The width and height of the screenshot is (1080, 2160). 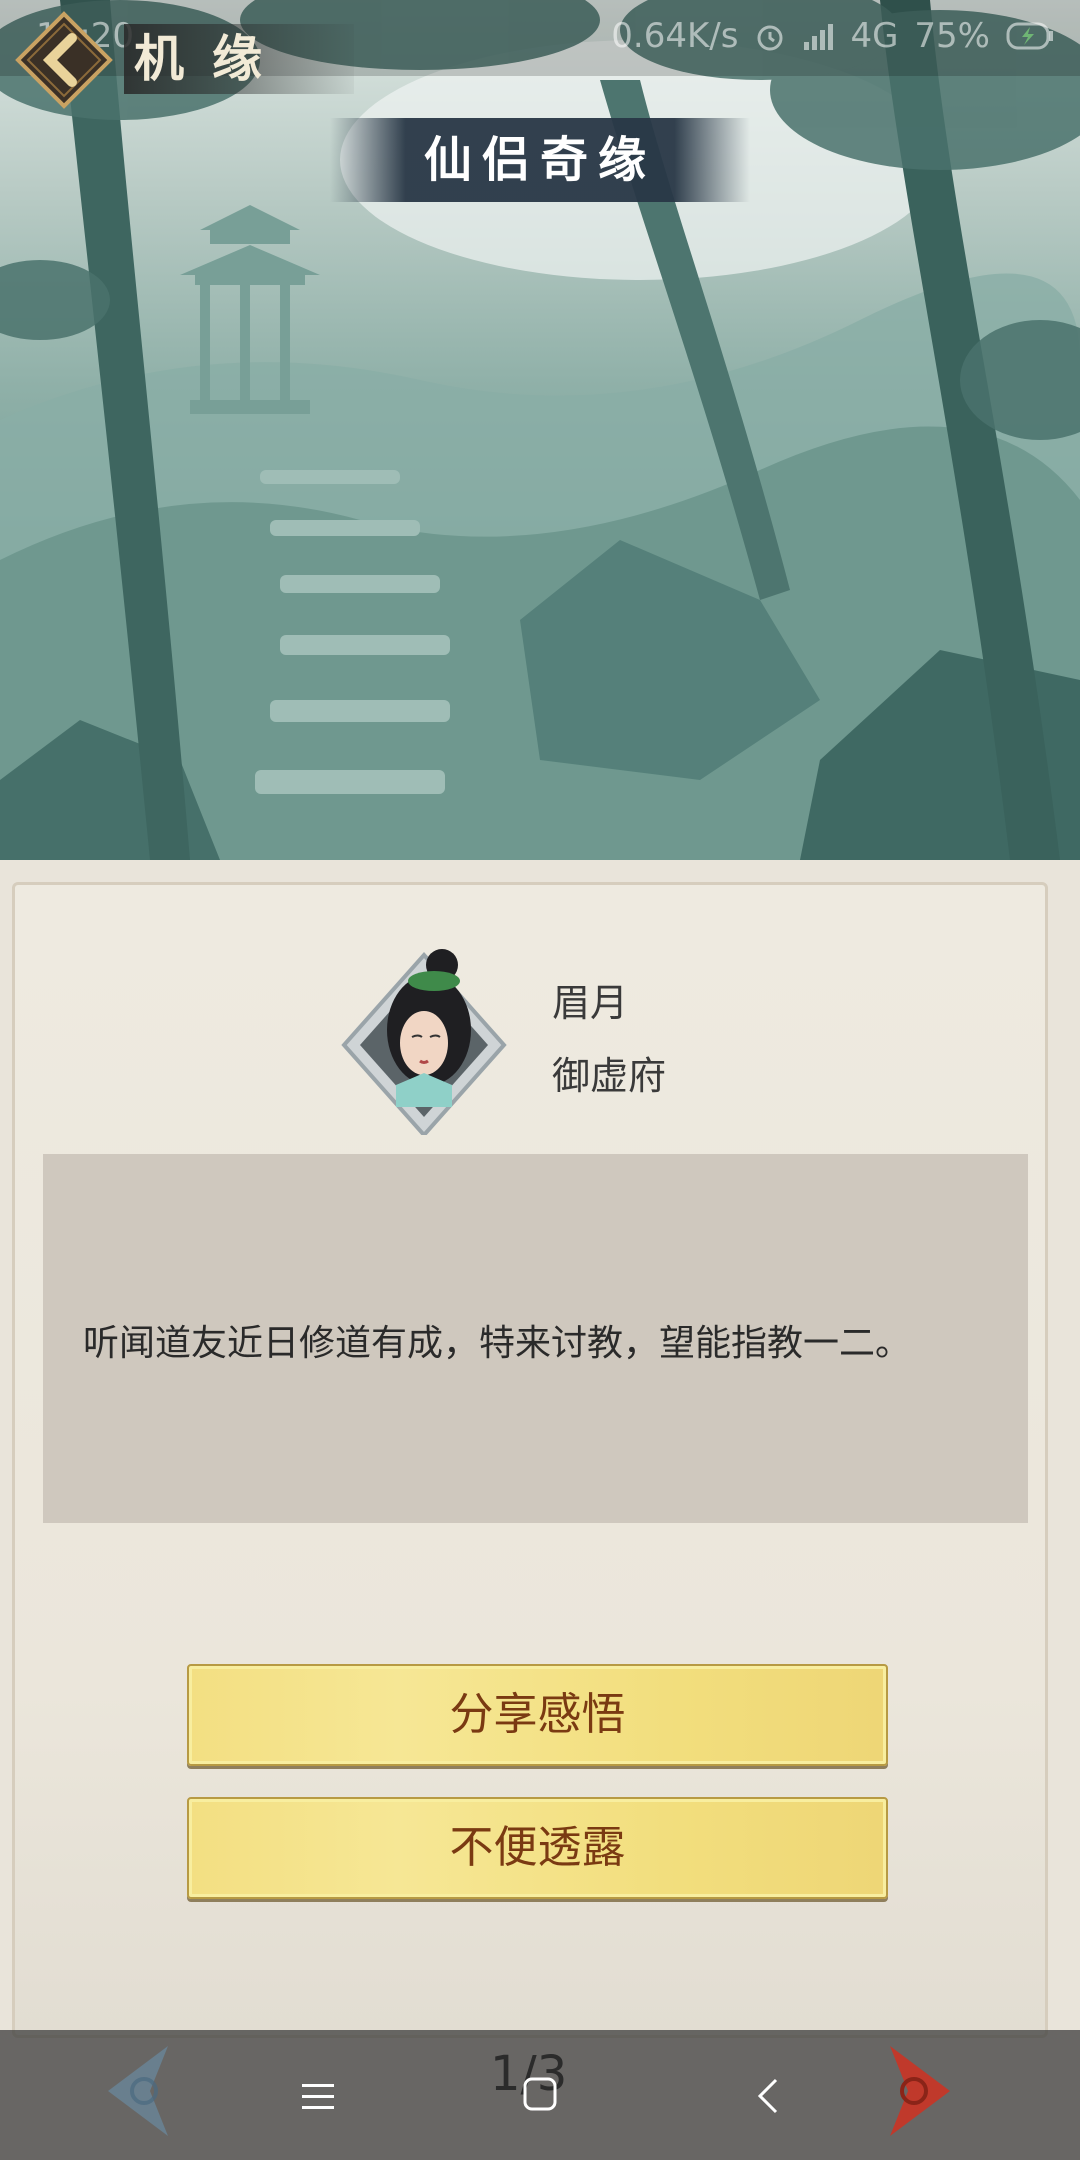 What do you see at coordinates (424, 1042) in the screenshot?
I see `npc-portrait` at bounding box center [424, 1042].